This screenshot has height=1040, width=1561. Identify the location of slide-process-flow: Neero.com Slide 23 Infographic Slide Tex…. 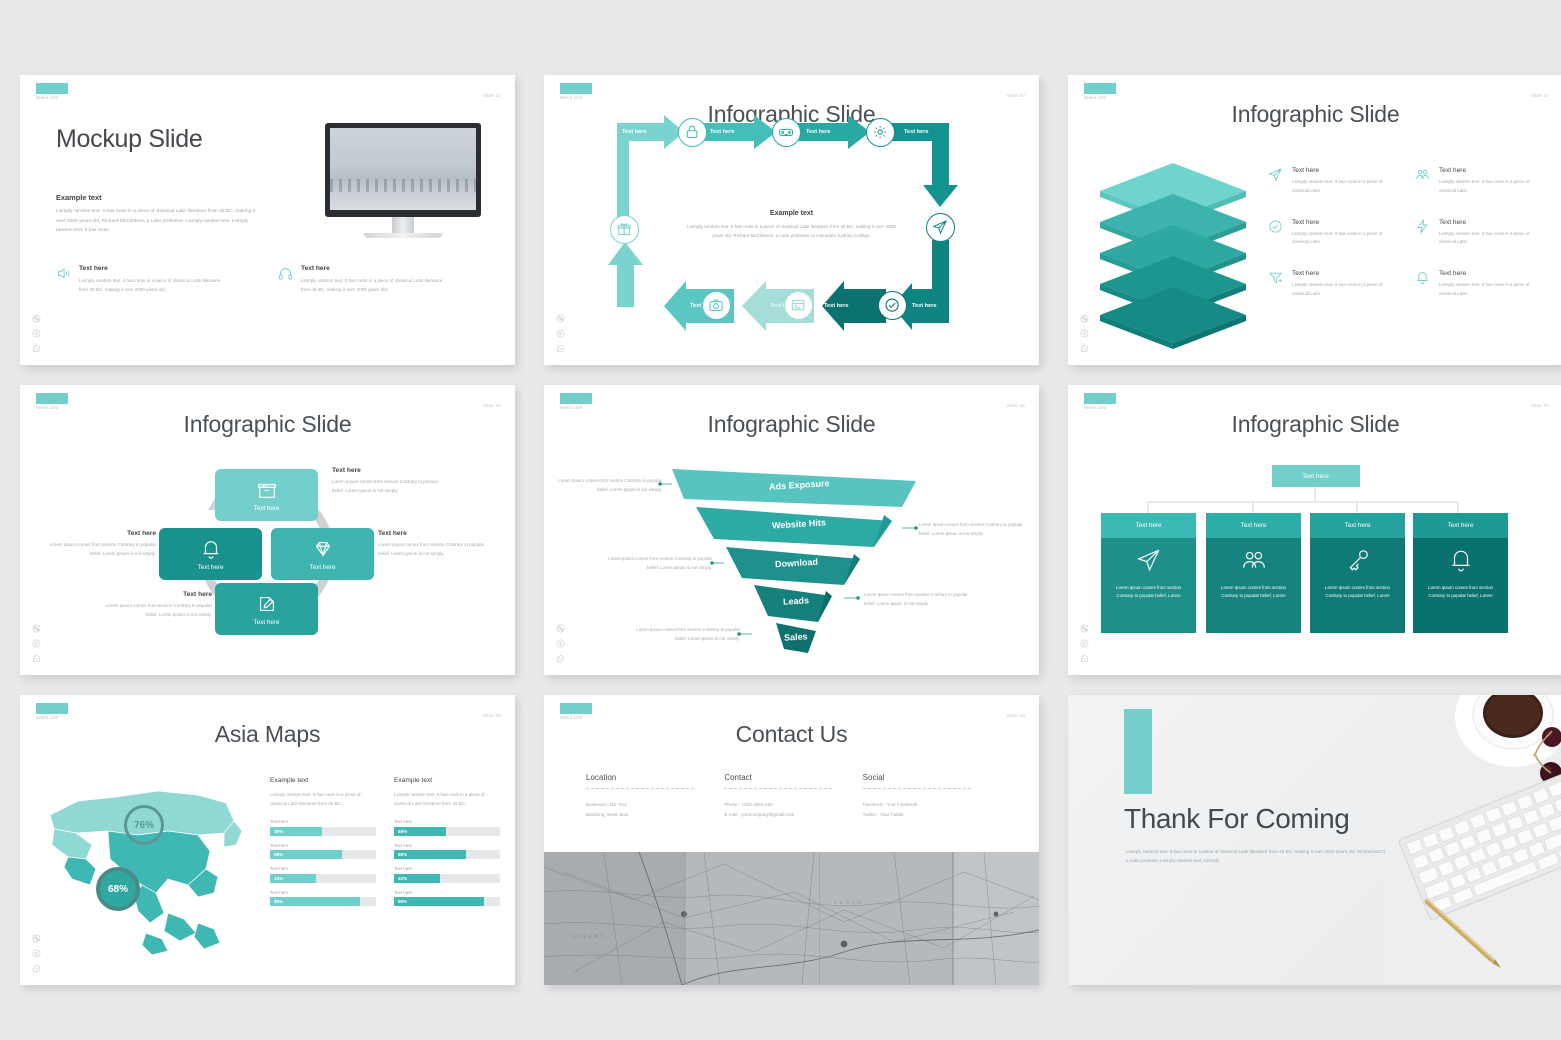
(791, 220).